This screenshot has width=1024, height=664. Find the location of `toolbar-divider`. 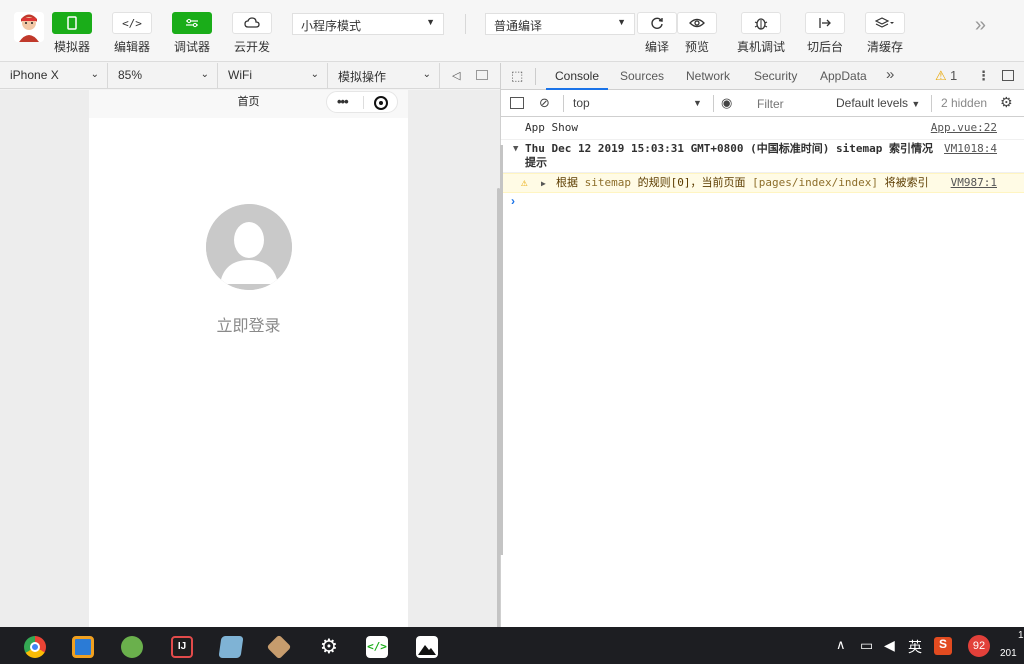

toolbar-divider is located at coordinates (465, 24).